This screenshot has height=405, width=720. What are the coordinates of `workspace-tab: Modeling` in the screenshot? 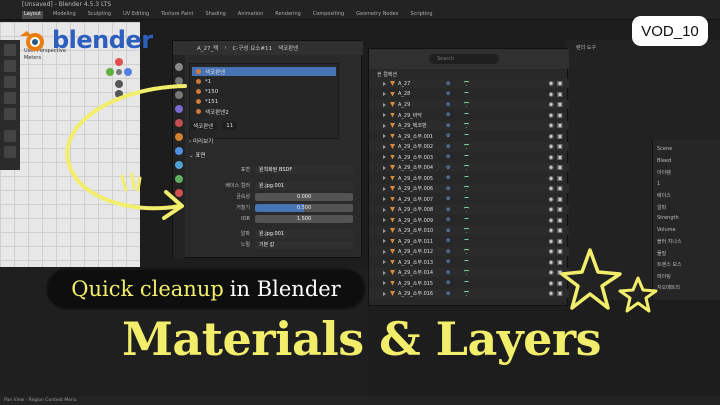 It's located at (64, 15).